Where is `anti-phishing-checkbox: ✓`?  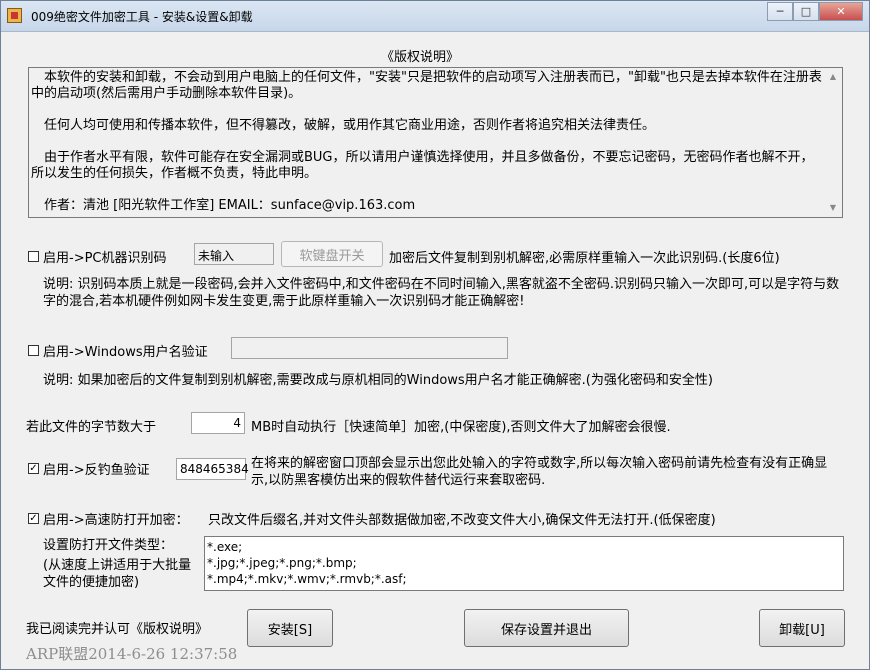
anti-phishing-checkbox: ✓ is located at coordinates (33, 468).